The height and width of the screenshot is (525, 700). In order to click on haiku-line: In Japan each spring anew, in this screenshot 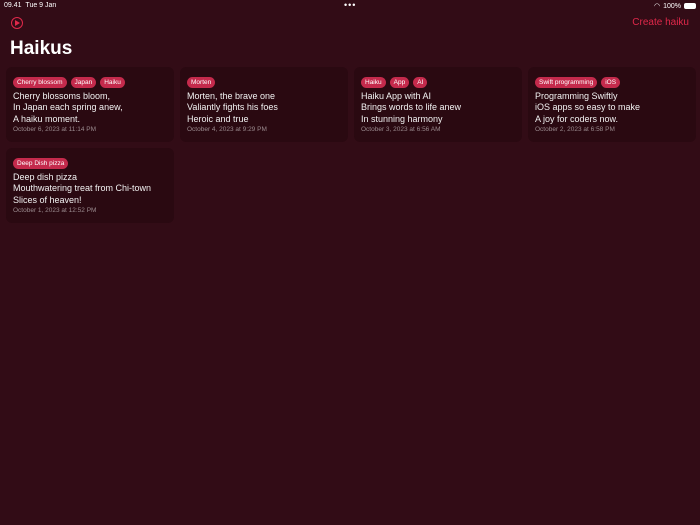, I will do `click(68, 107)`.